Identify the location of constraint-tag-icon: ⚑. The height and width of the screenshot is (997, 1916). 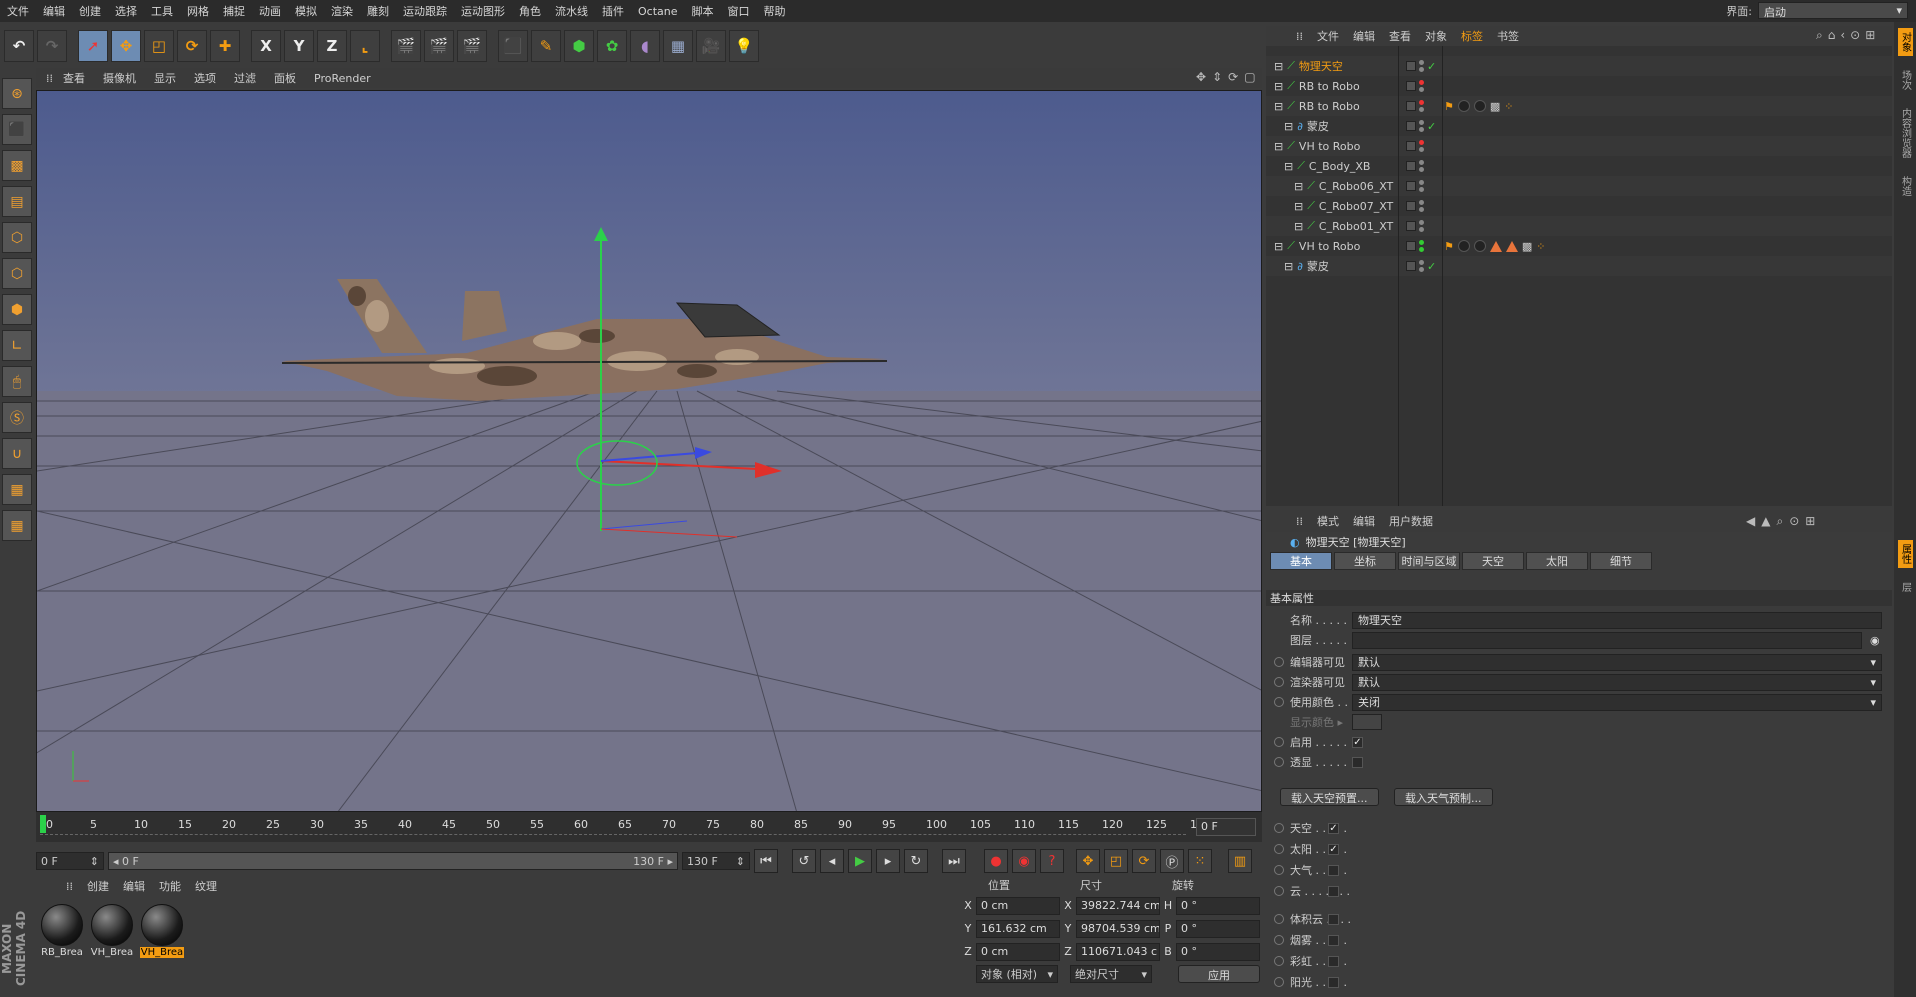
(1449, 246).